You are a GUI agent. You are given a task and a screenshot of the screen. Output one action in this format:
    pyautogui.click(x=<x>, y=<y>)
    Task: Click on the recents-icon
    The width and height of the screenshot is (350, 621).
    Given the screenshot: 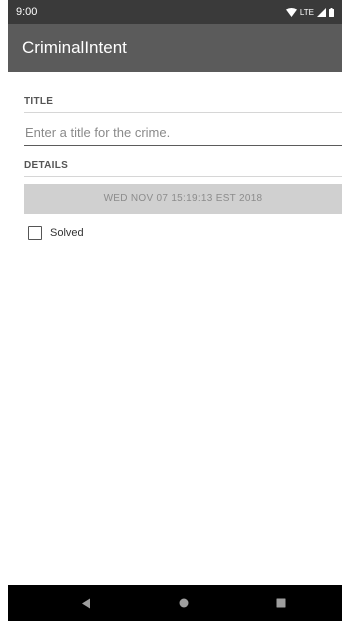 What is the action you would take?
    pyautogui.click(x=281, y=603)
    